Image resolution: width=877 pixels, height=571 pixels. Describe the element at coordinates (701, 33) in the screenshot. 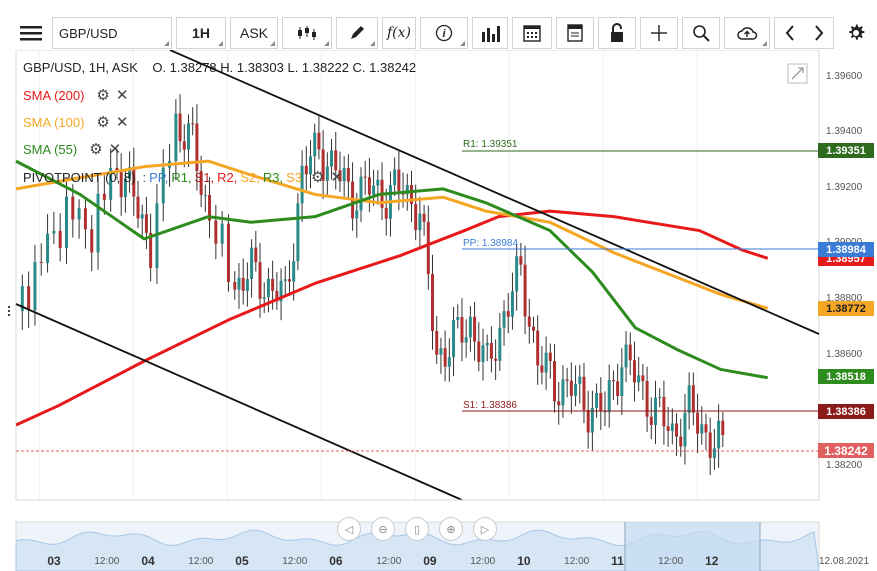

I see `zoom-button` at that location.